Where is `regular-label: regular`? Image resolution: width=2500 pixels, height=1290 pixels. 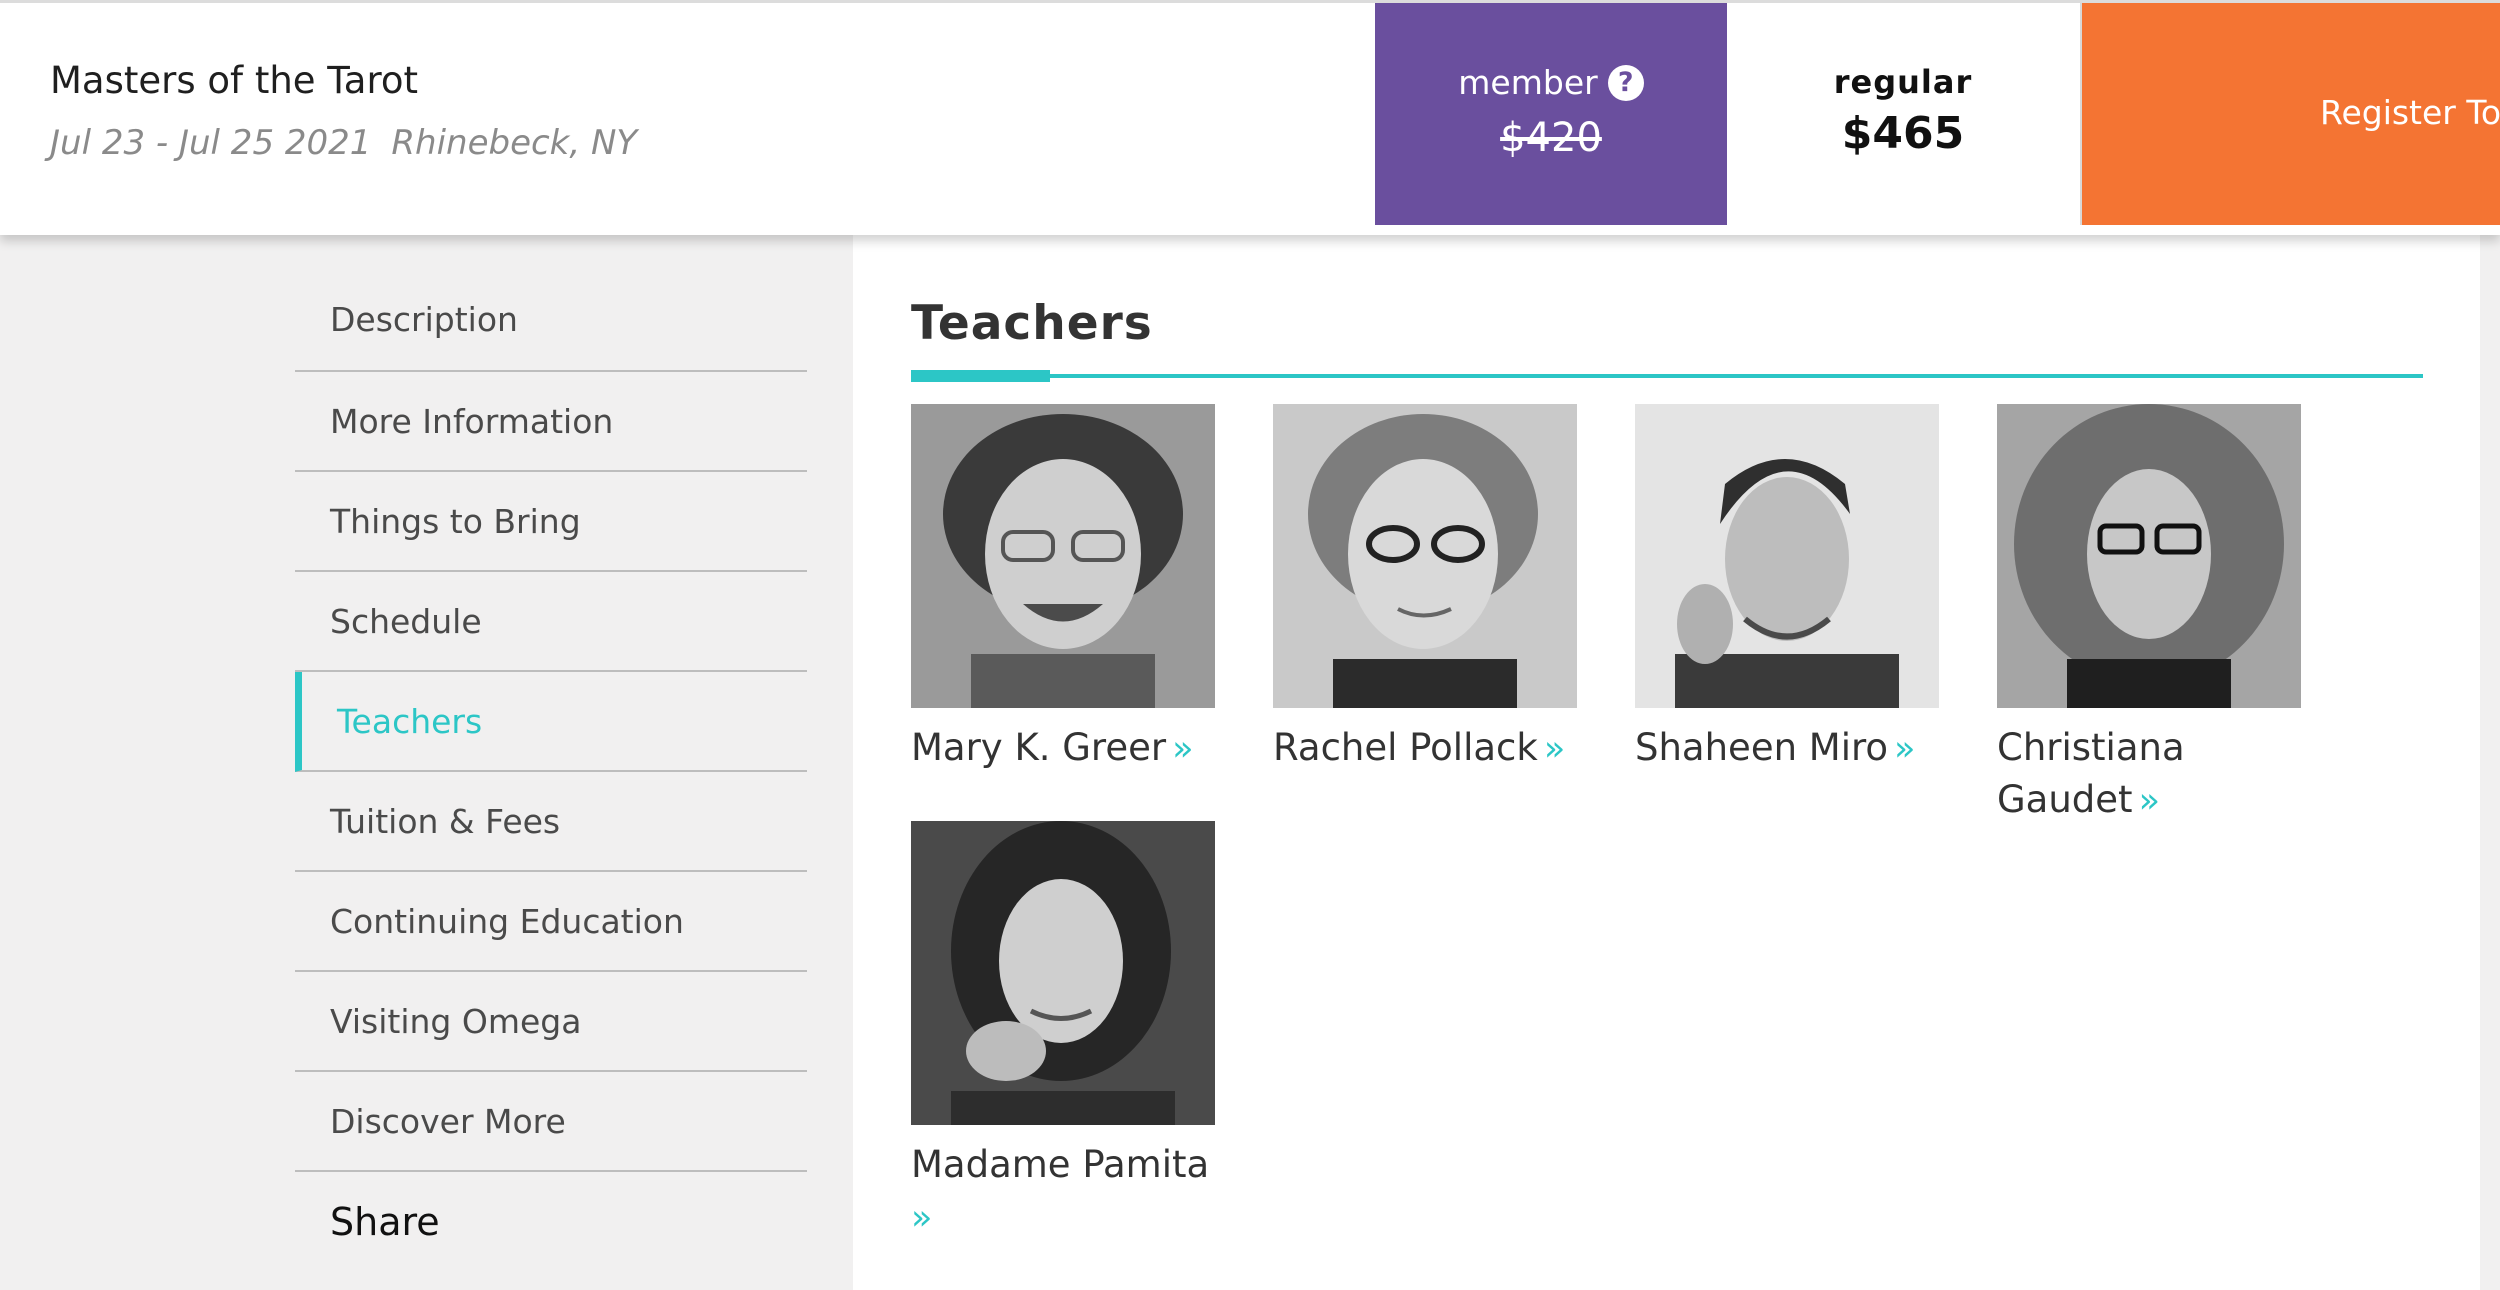
regular-label: regular is located at coordinates (1903, 82).